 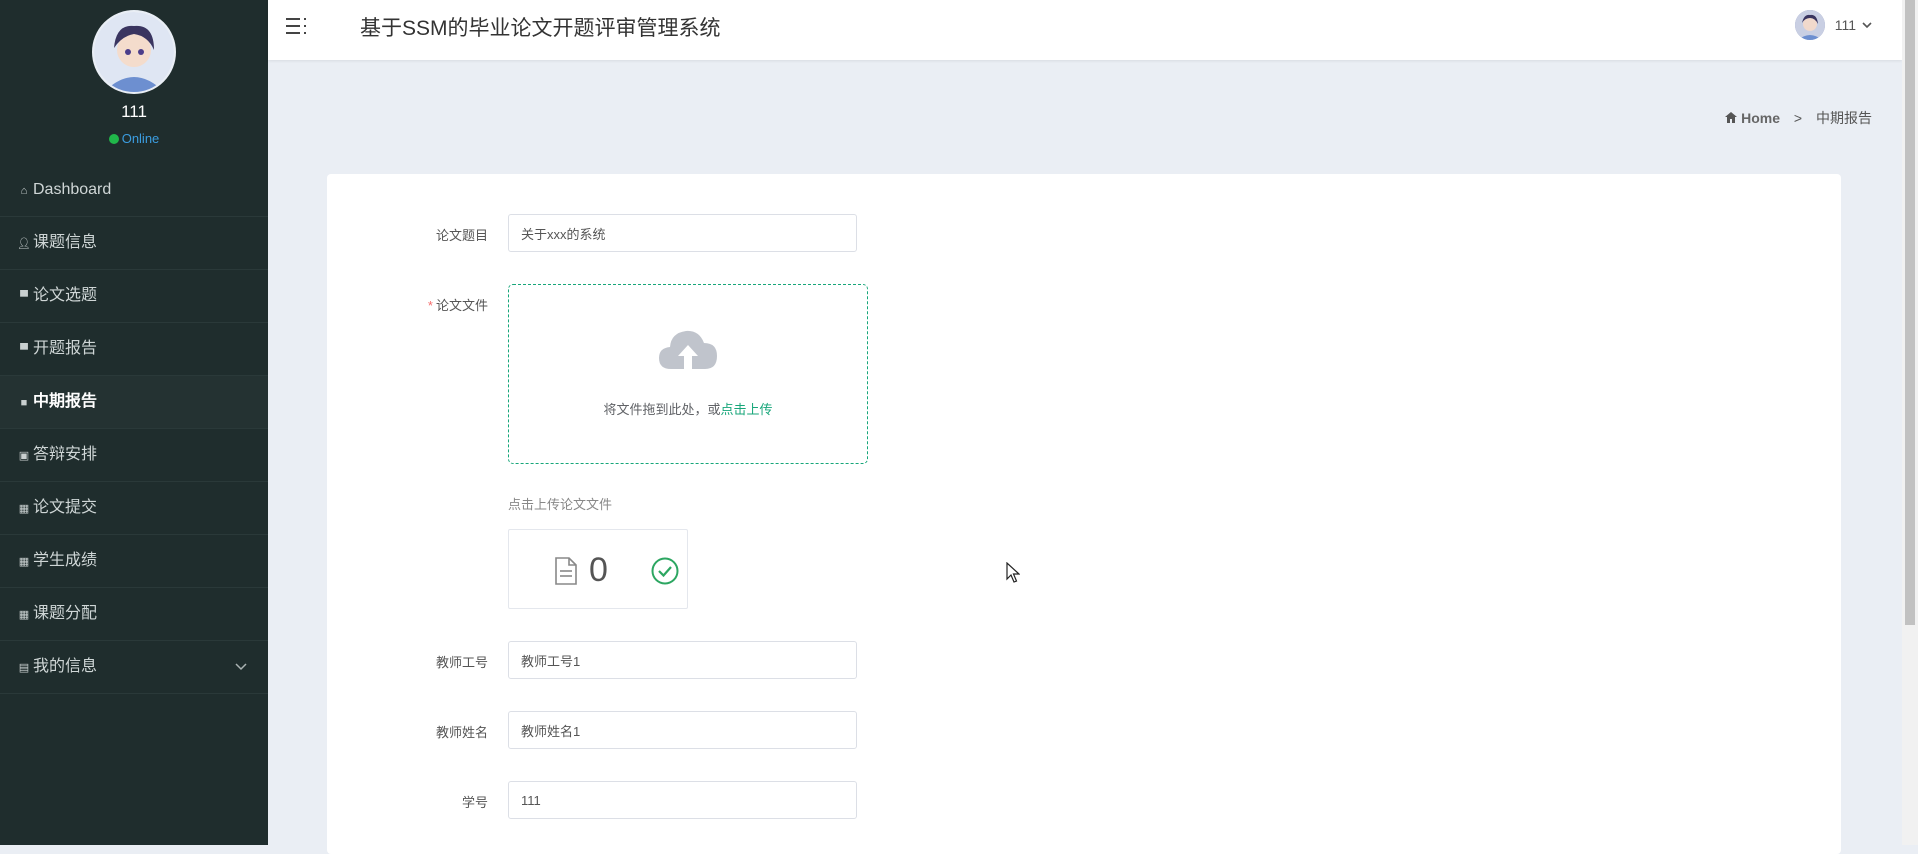 What do you see at coordinates (134, 614) in the screenshot?
I see `sidebar-item-topic-assignment: ▦ 课题分配` at bounding box center [134, 614].